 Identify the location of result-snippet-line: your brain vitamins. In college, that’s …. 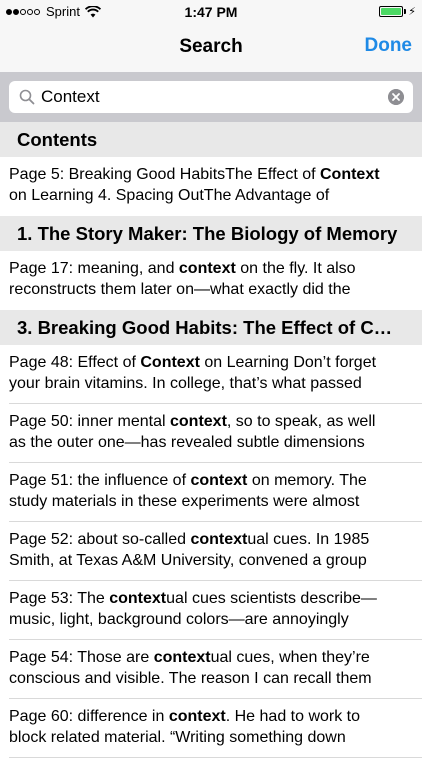
(211, 383).